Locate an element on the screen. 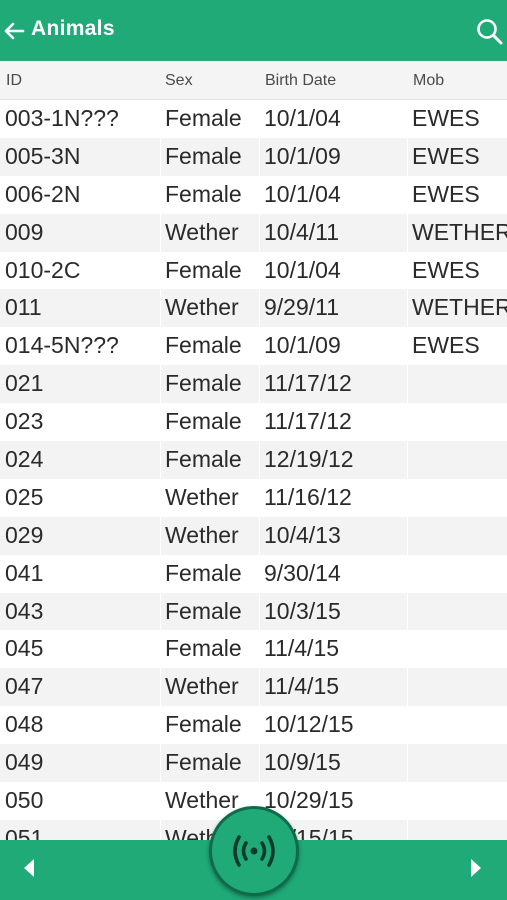 Image resolution: width=507 pixels, height=900 pixels. cell-sex: Wether is located at coordinates (202, 231).